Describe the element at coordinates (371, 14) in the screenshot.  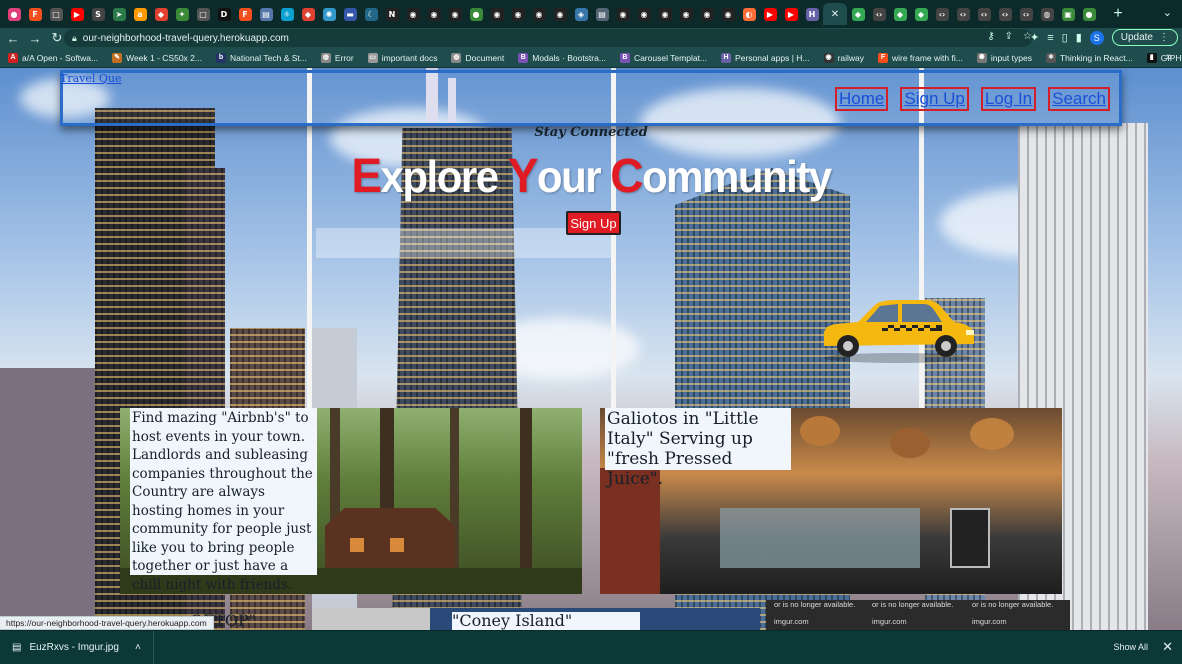
I see `tab-moon: ☾` at that location.